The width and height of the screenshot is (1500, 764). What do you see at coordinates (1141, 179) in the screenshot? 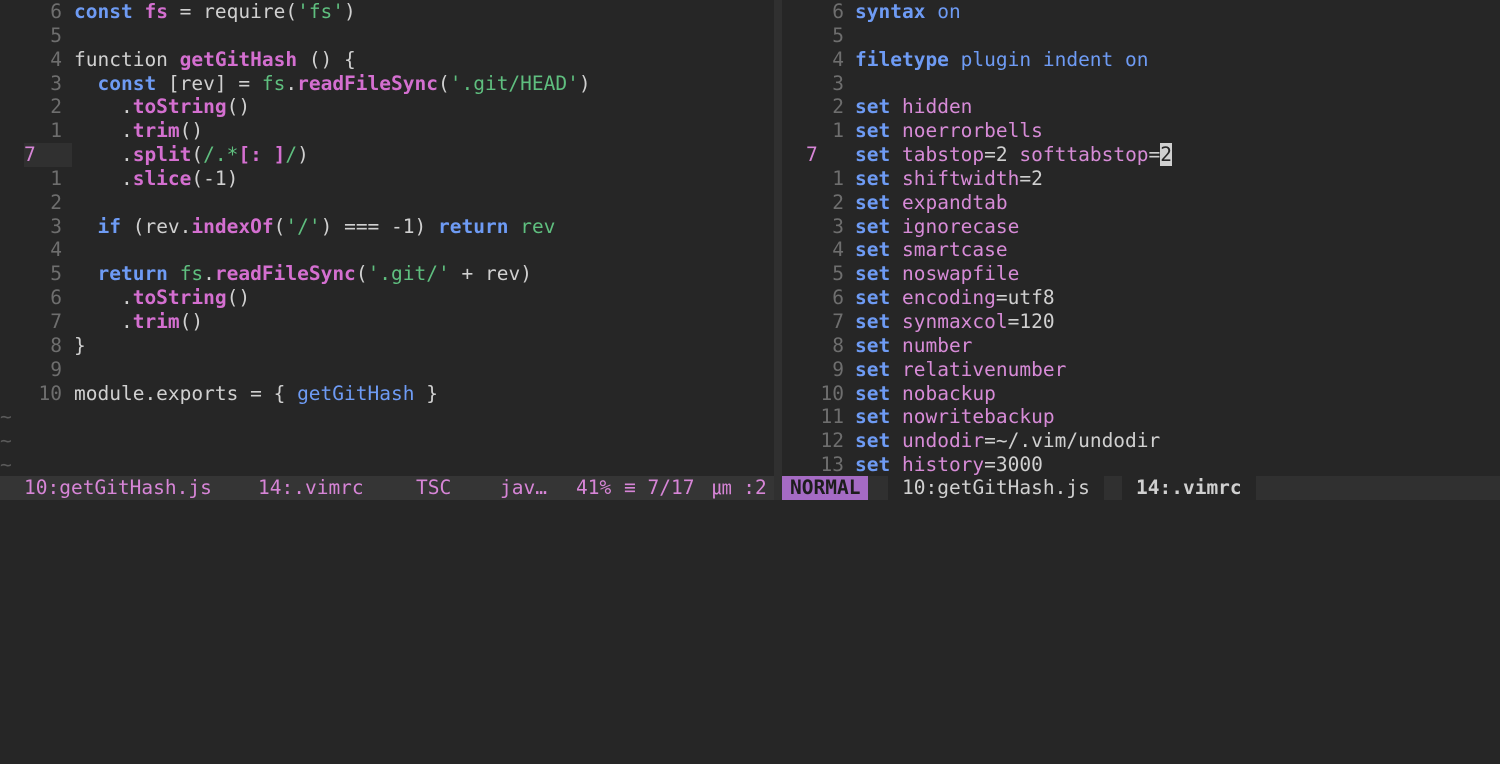
I see `code-line: 1 set shiftwidth=2` at bounding box center [1141, 179].